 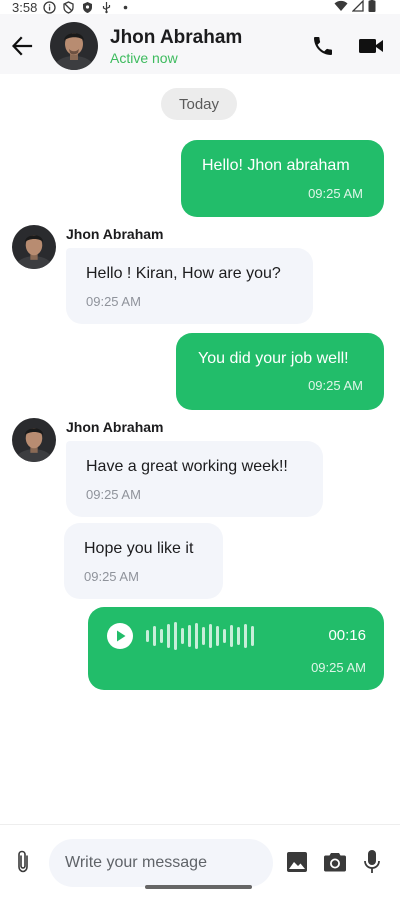 I want to click on image-icon, so click(x=297, y=862).